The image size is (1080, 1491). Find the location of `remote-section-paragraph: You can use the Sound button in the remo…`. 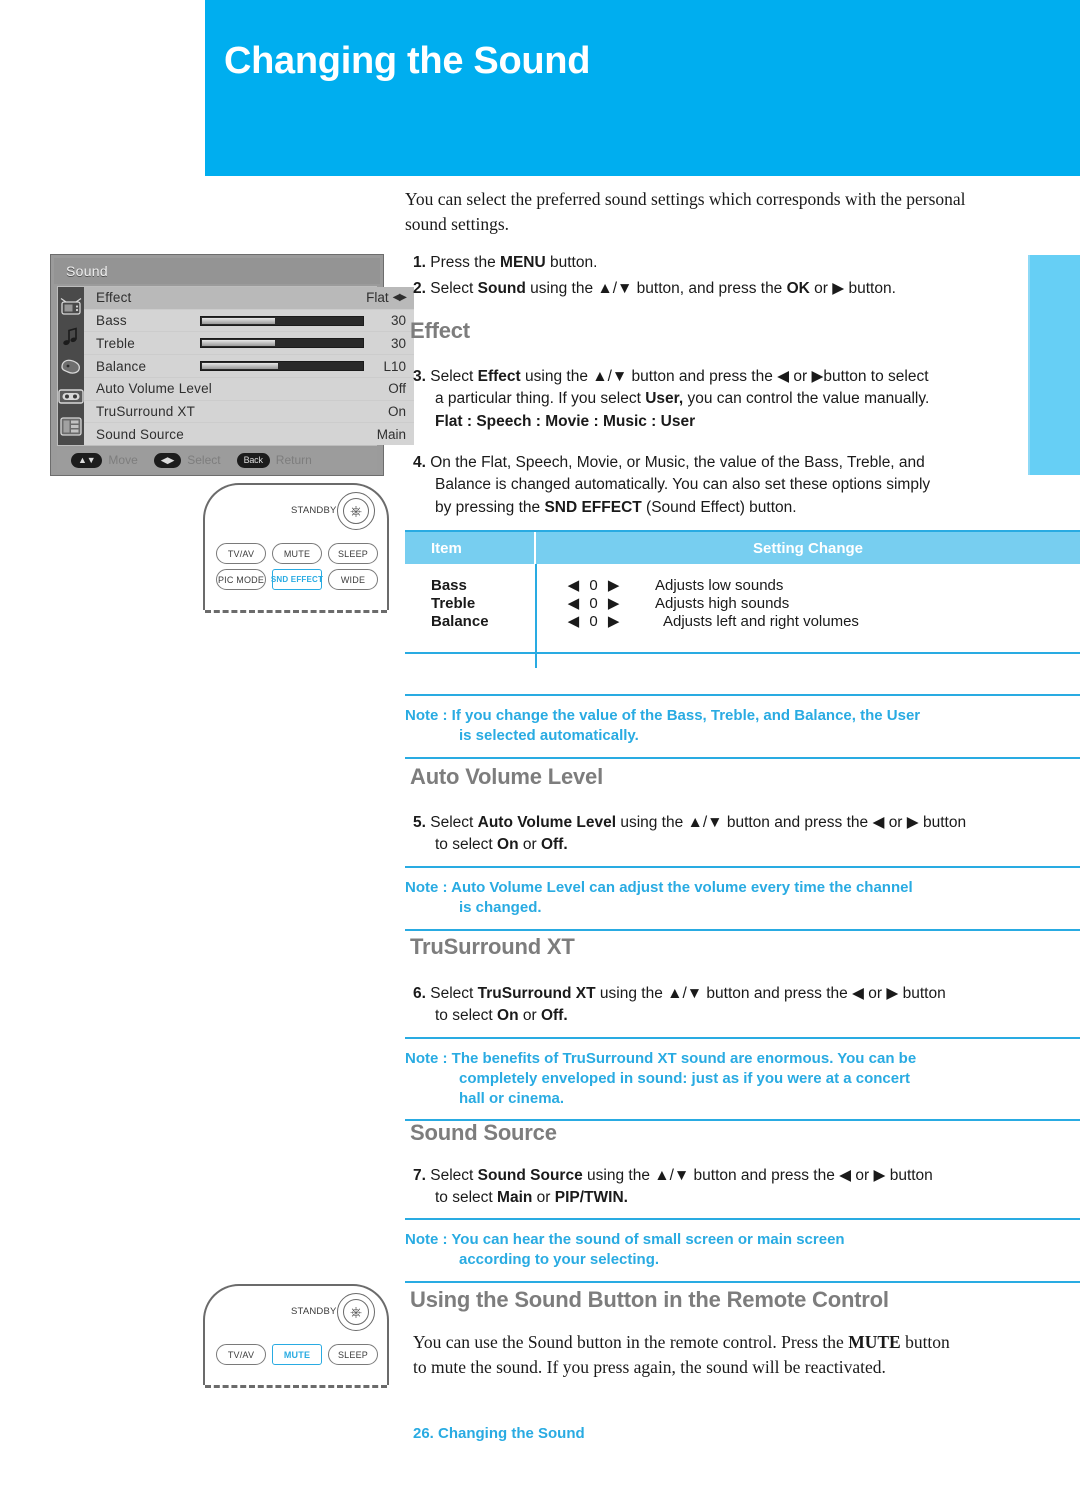

remote-section-paragraph: You can use the Sound button in the remo… is located at coordinates (723, 1355).